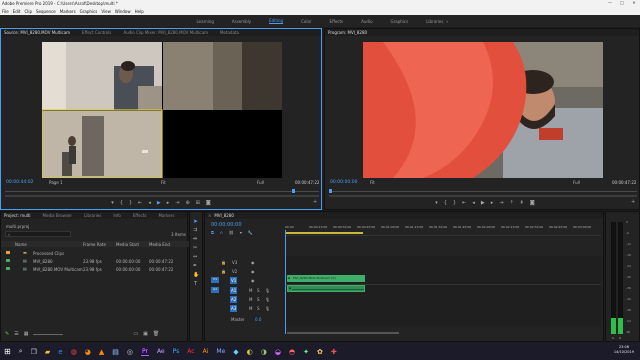 This screenshot has height=360, width=640. I want to click on tab-program: Program: MVI_8280, so click(347, 32).